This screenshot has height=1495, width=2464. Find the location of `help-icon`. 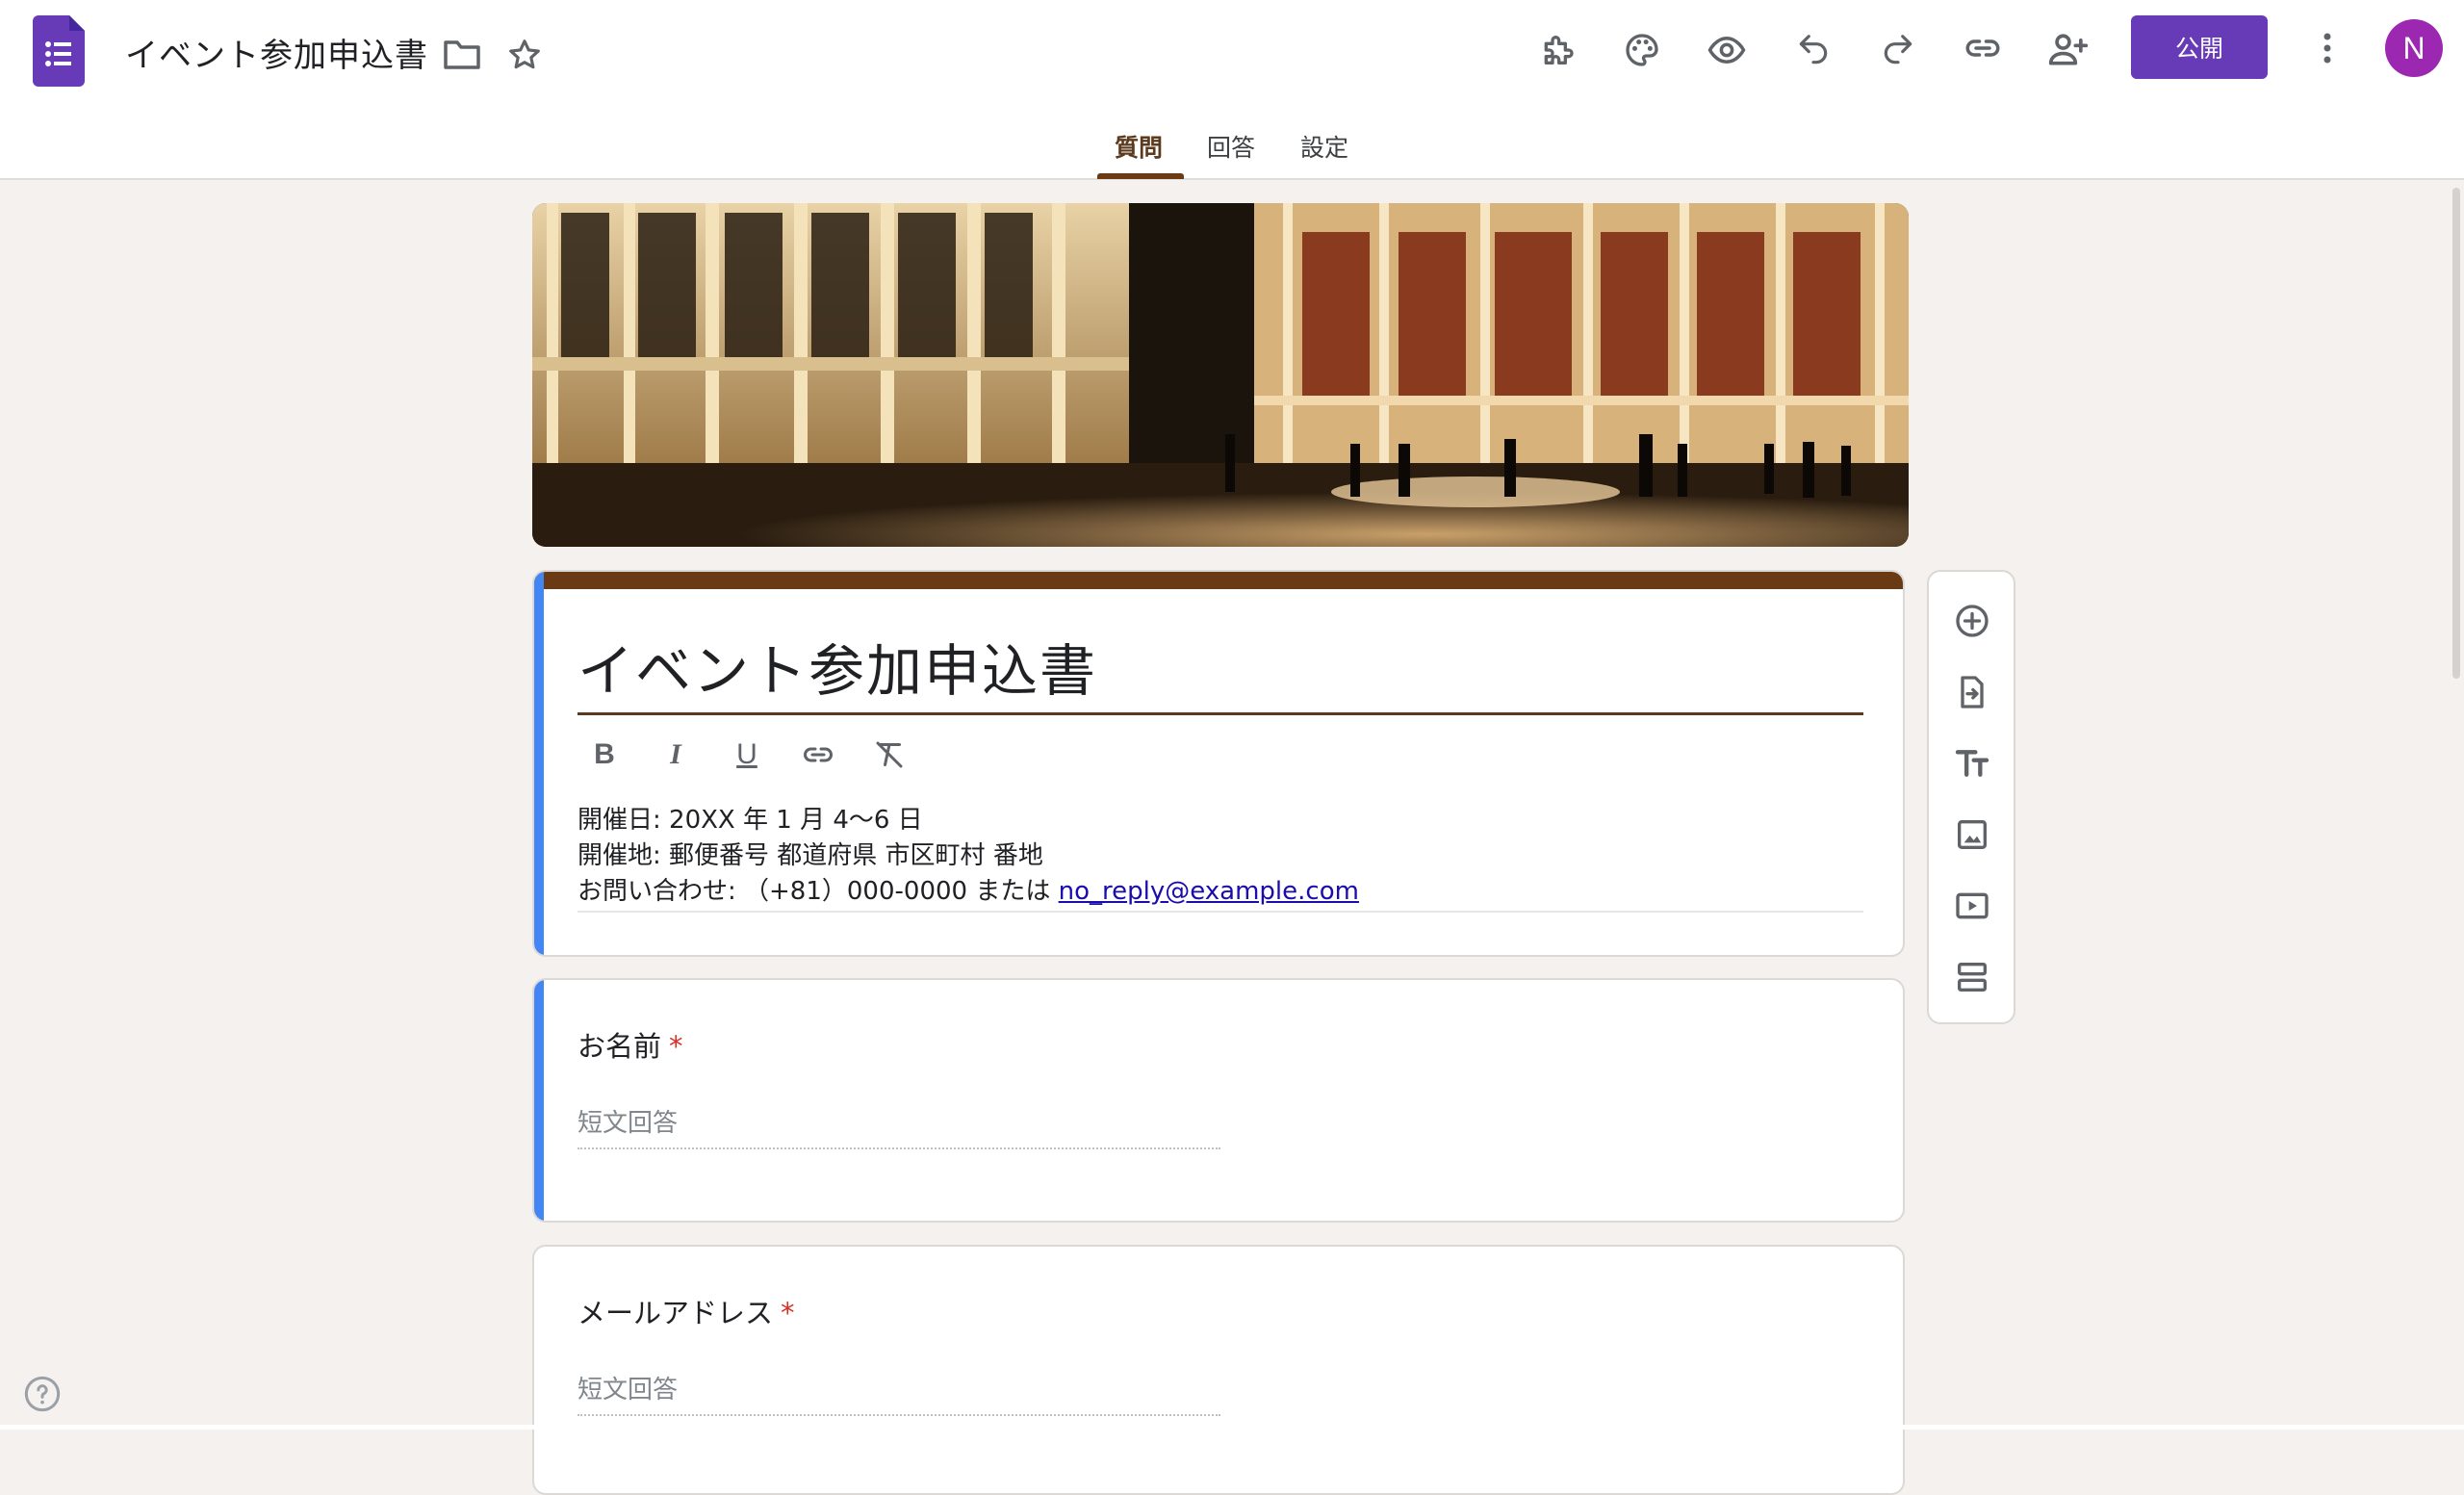

help-icon is located at coordinates (42, 1394).